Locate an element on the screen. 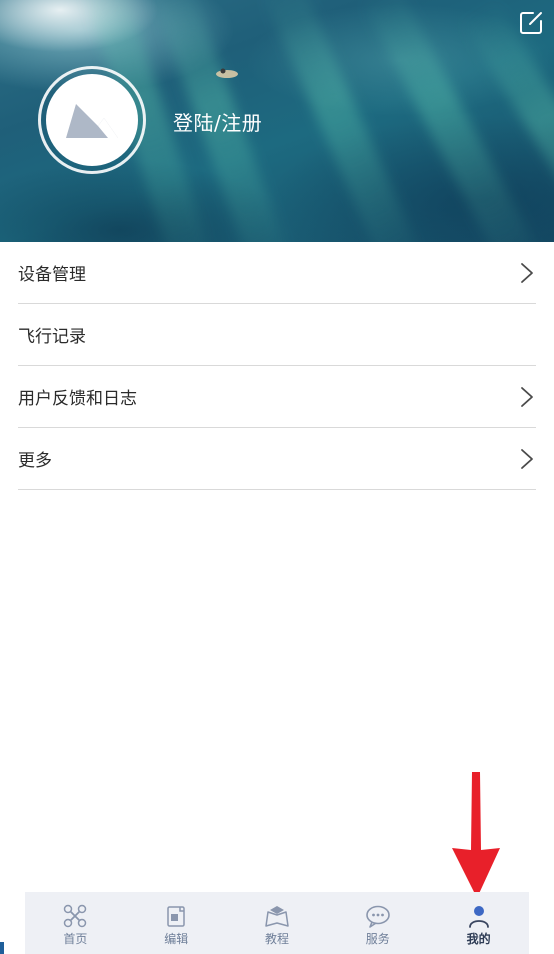  tab-service: 服务 is located at coordinates (377, 923).